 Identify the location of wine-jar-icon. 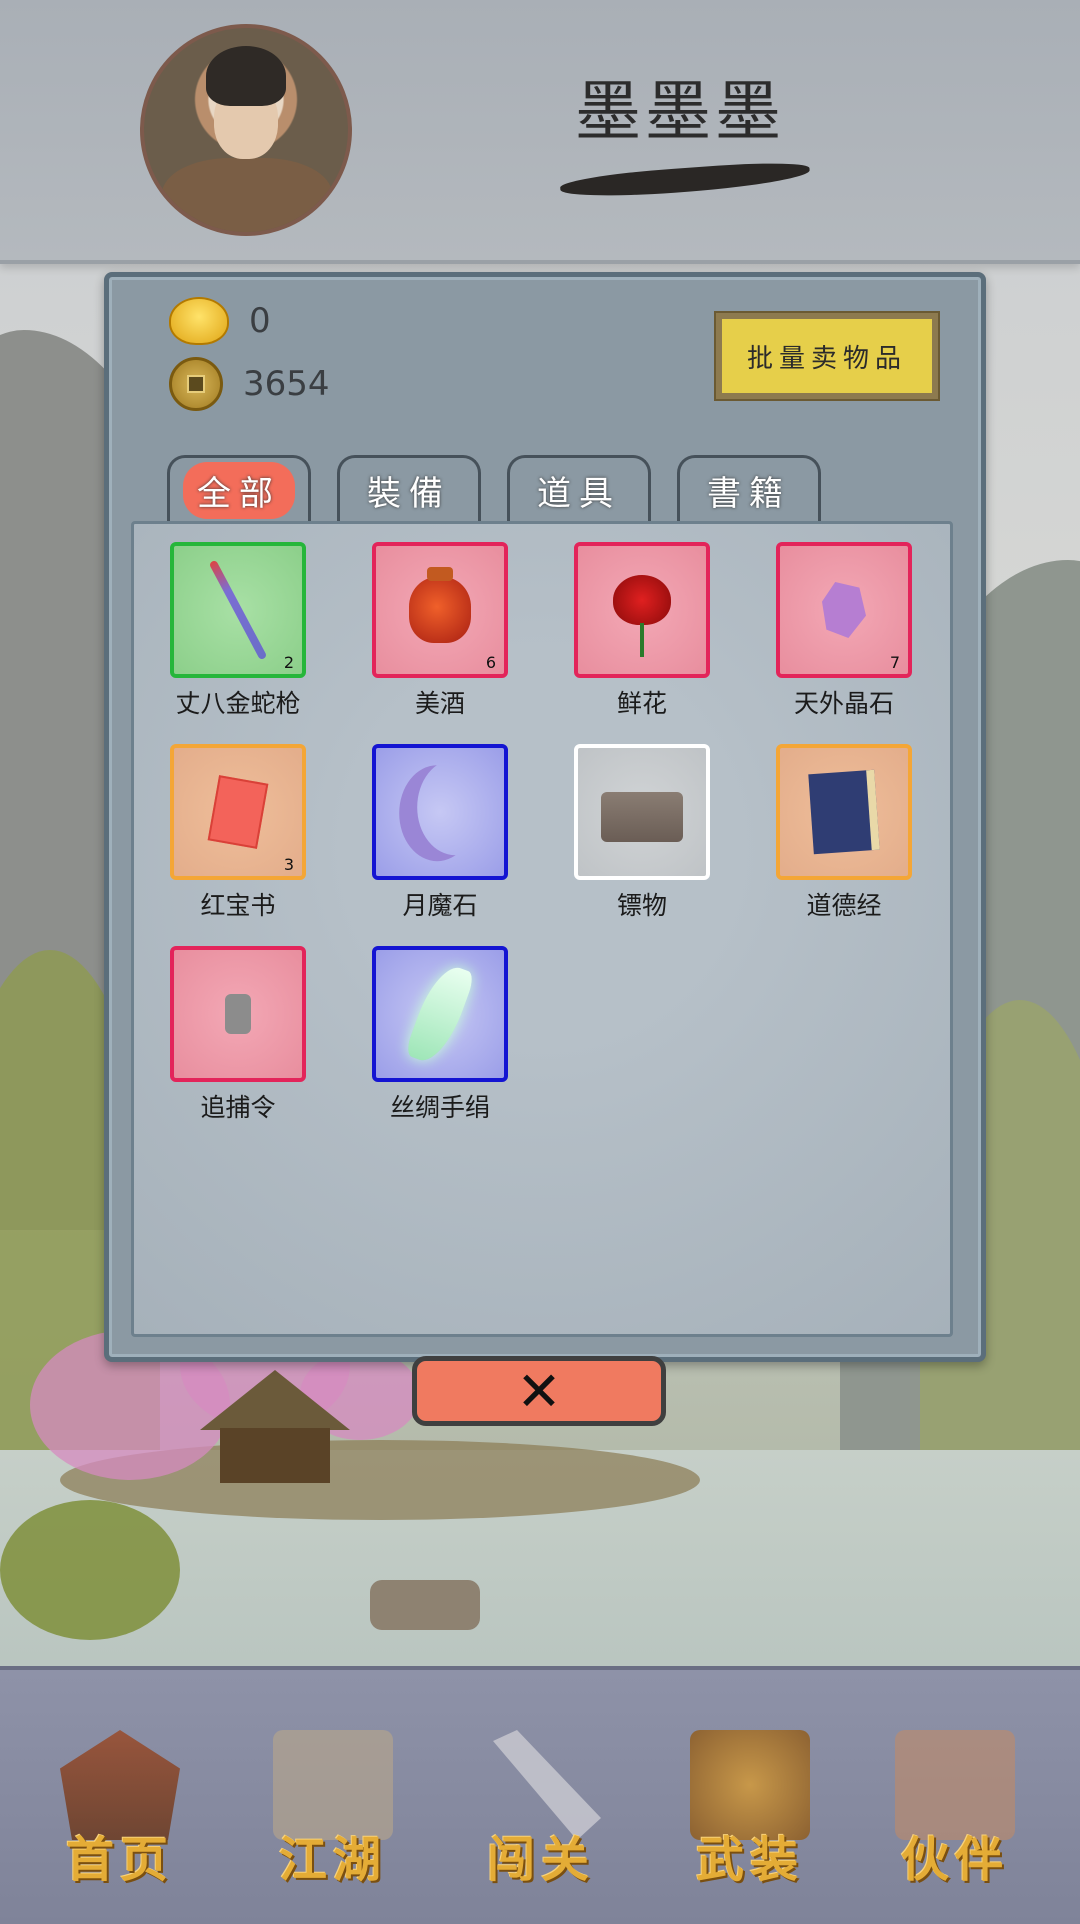
(440, 605).